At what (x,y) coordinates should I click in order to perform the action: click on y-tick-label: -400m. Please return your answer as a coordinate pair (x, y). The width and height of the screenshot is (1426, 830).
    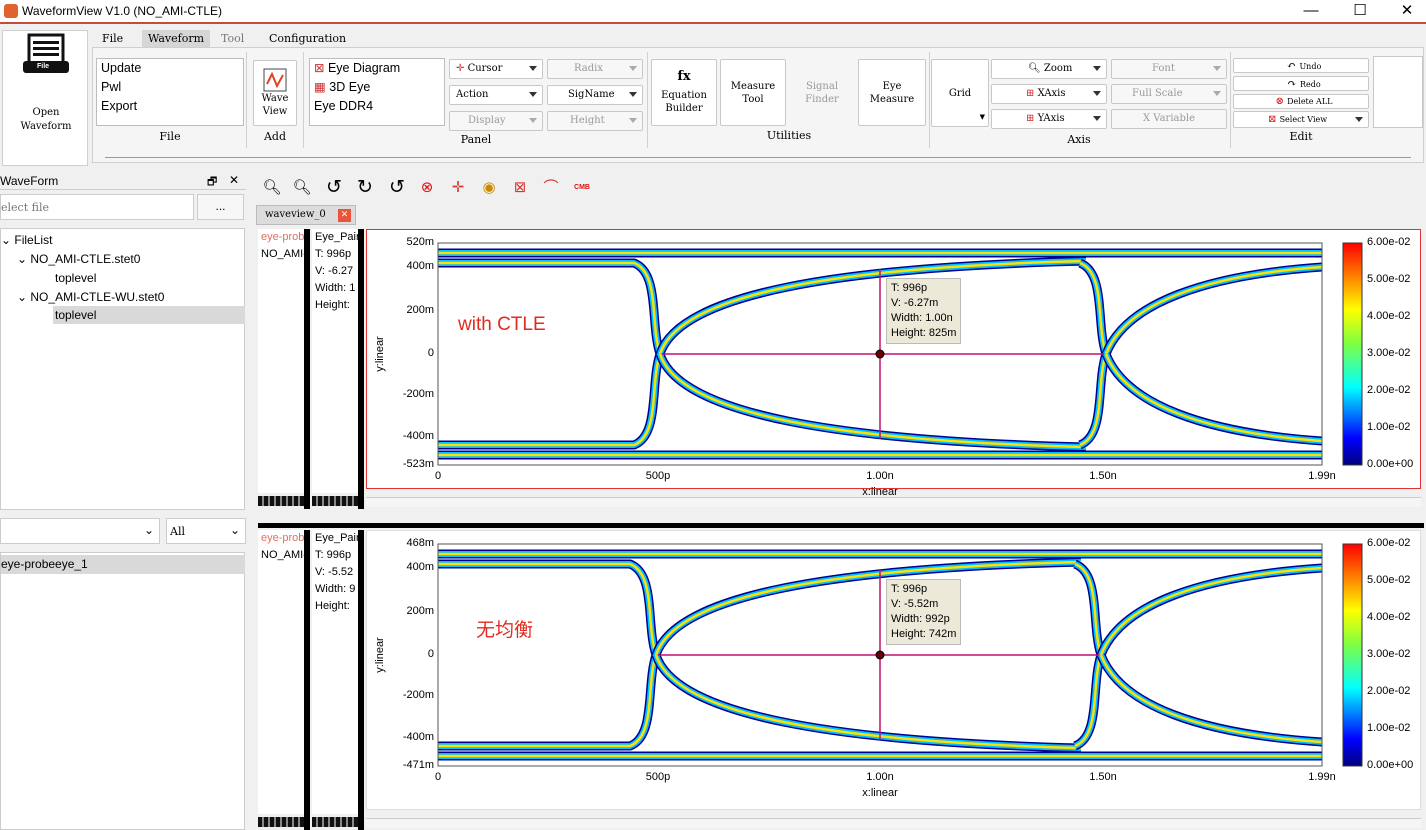
    Looking at the image, I should click on (418, 737).